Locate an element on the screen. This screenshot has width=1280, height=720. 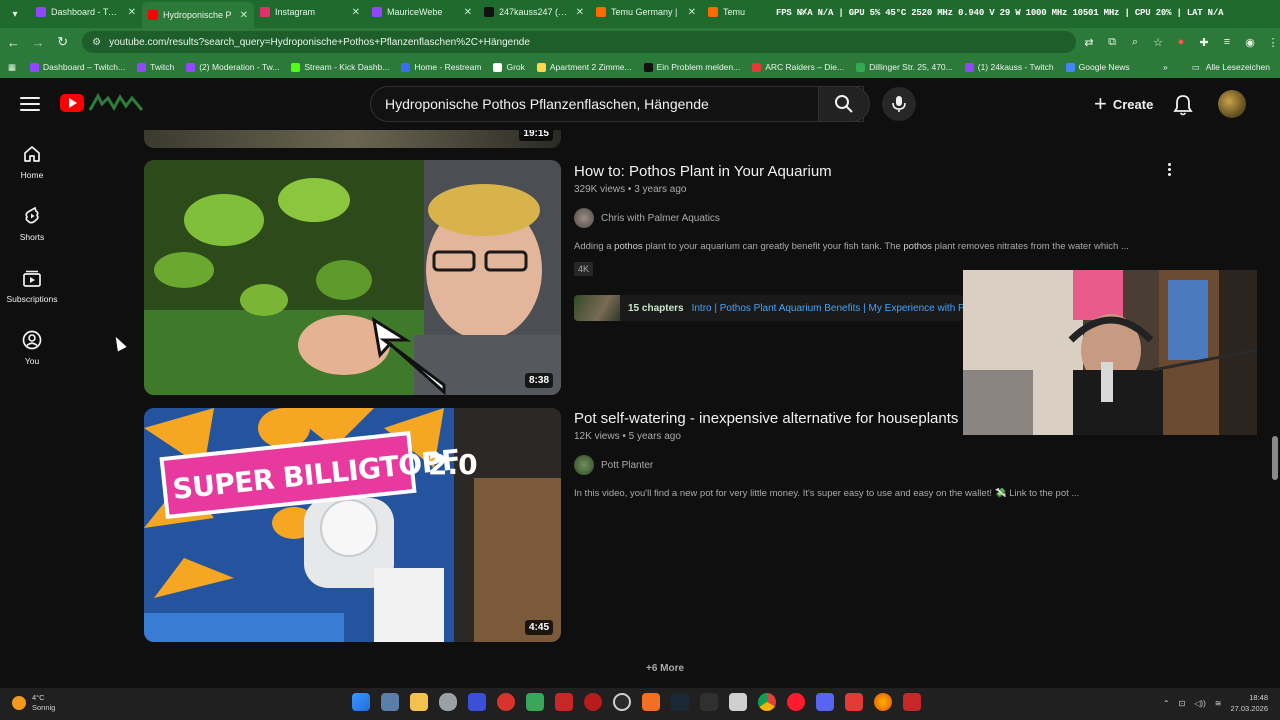
youtube-logo-icon is located at coordinates (72, 103).